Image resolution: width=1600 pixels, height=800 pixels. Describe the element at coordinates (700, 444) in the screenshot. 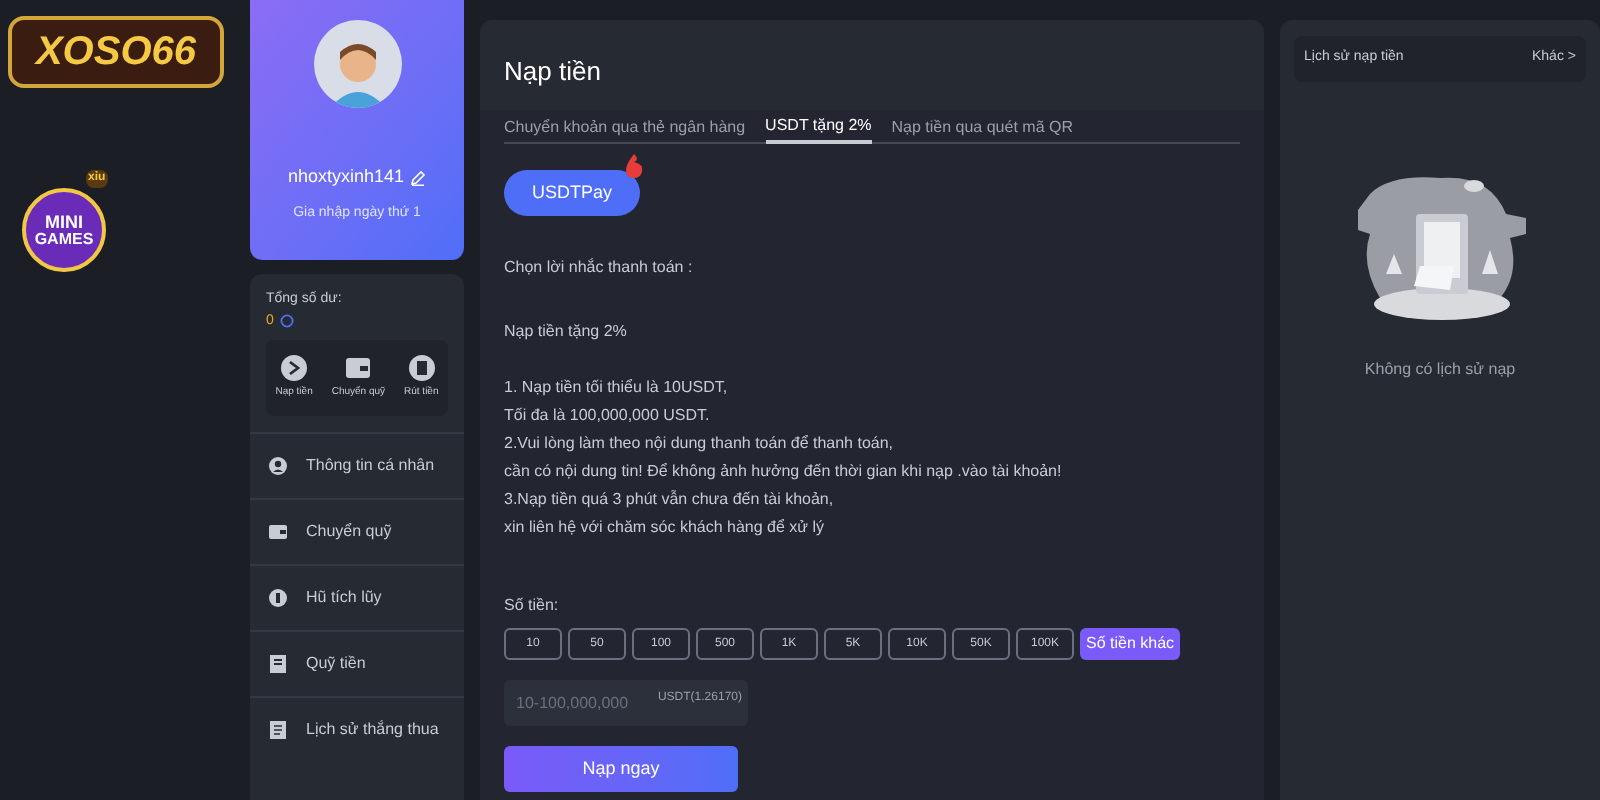

I see `rule-text: 2.Vui lòng làm theo nội dung thanh toán để thanh toán,` at that location.